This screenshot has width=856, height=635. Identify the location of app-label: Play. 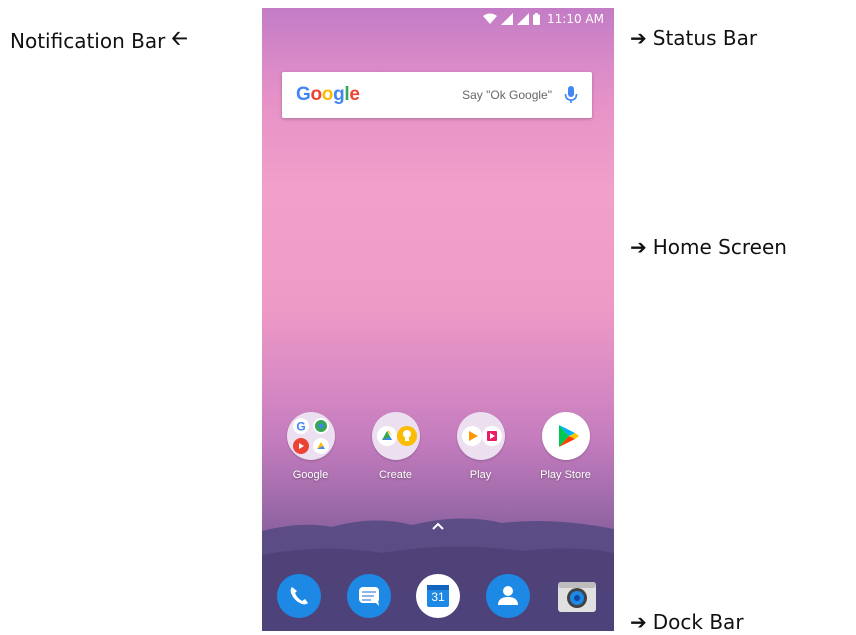
(480, 475).